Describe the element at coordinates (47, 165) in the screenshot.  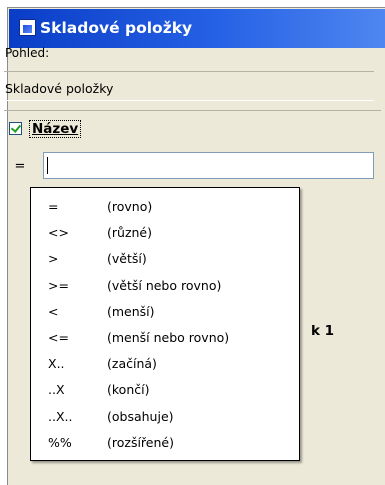
I see `text-caret` at that location.